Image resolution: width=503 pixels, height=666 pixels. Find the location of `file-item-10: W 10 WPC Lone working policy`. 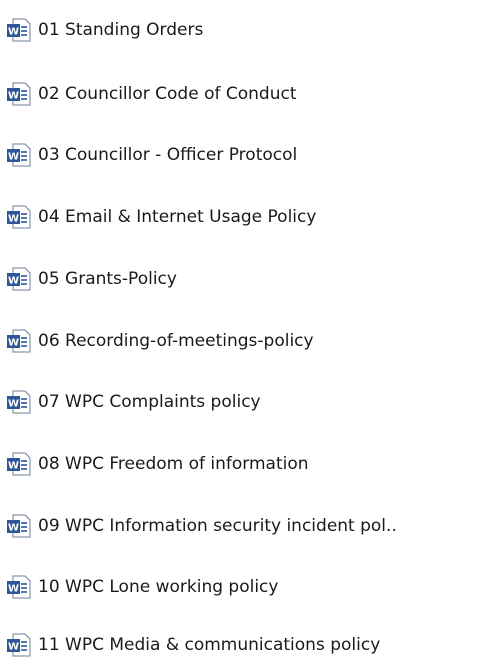

file-item-10: W 10 WPC Lone working policy is located at coordinates (142, 587).